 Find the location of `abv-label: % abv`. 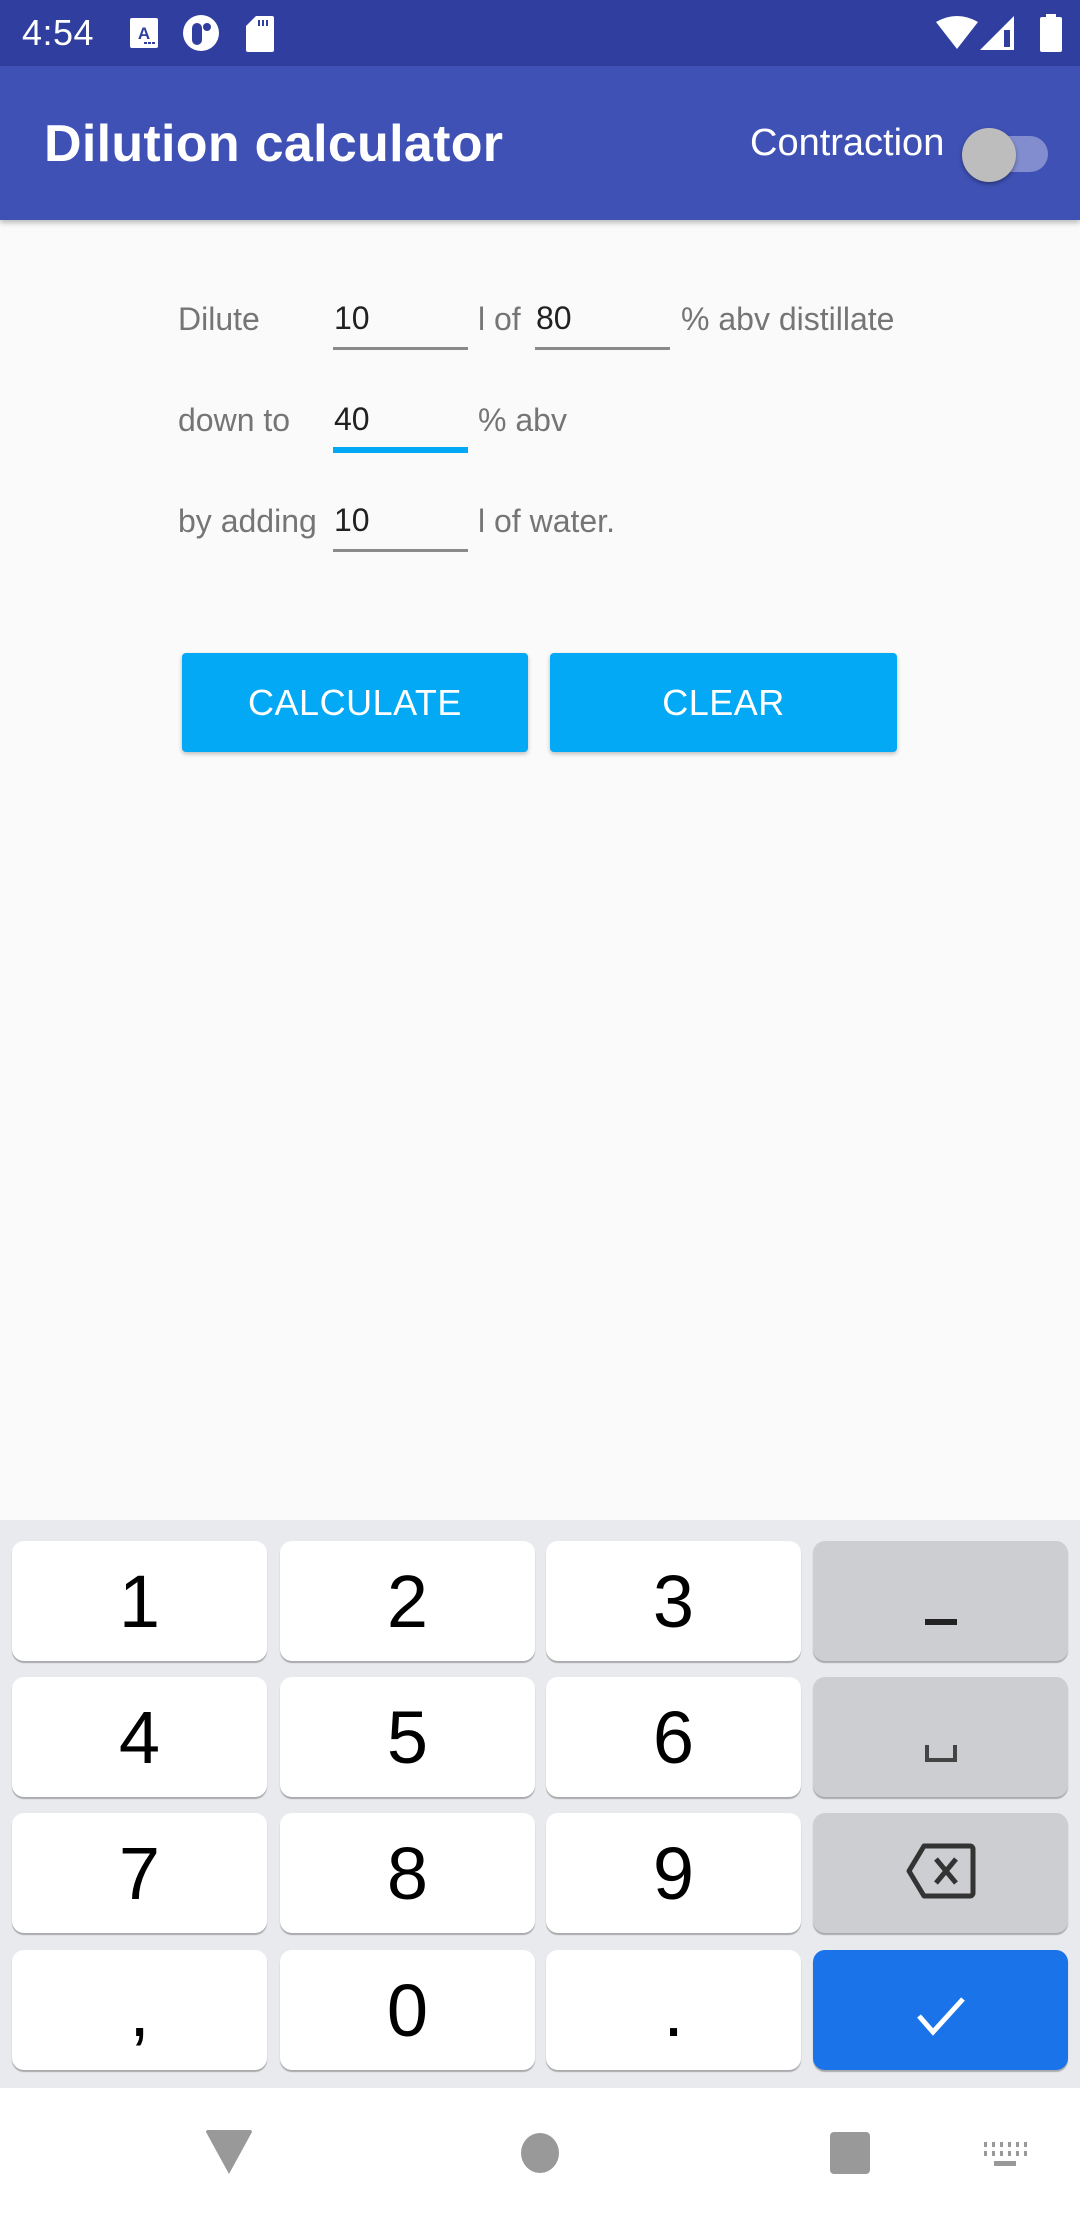

abv-label: % abv is located at coordinates (522, 420).